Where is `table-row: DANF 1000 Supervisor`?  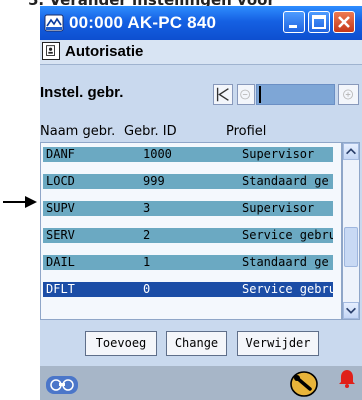
table-row: DANF 1000 Supervisor is located at coordinates (188, 154).